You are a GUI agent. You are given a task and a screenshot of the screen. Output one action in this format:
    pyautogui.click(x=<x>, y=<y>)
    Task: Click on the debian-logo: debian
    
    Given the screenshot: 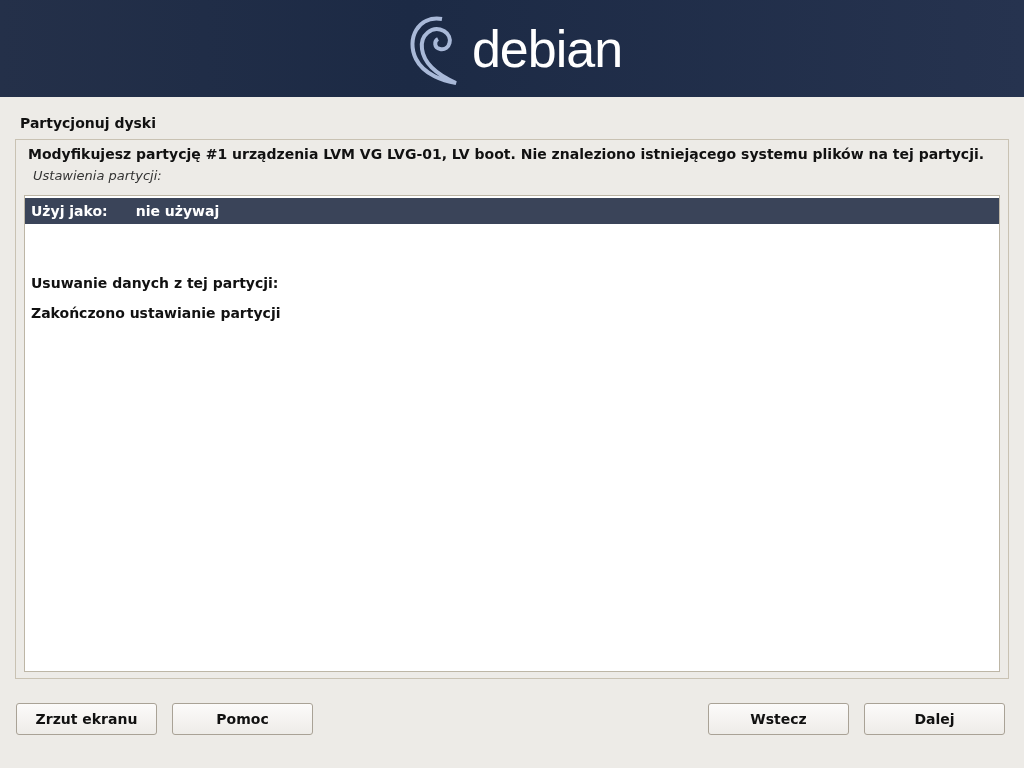 What is the action you would take?
    pyautogui.click(x=547, y=48)
    